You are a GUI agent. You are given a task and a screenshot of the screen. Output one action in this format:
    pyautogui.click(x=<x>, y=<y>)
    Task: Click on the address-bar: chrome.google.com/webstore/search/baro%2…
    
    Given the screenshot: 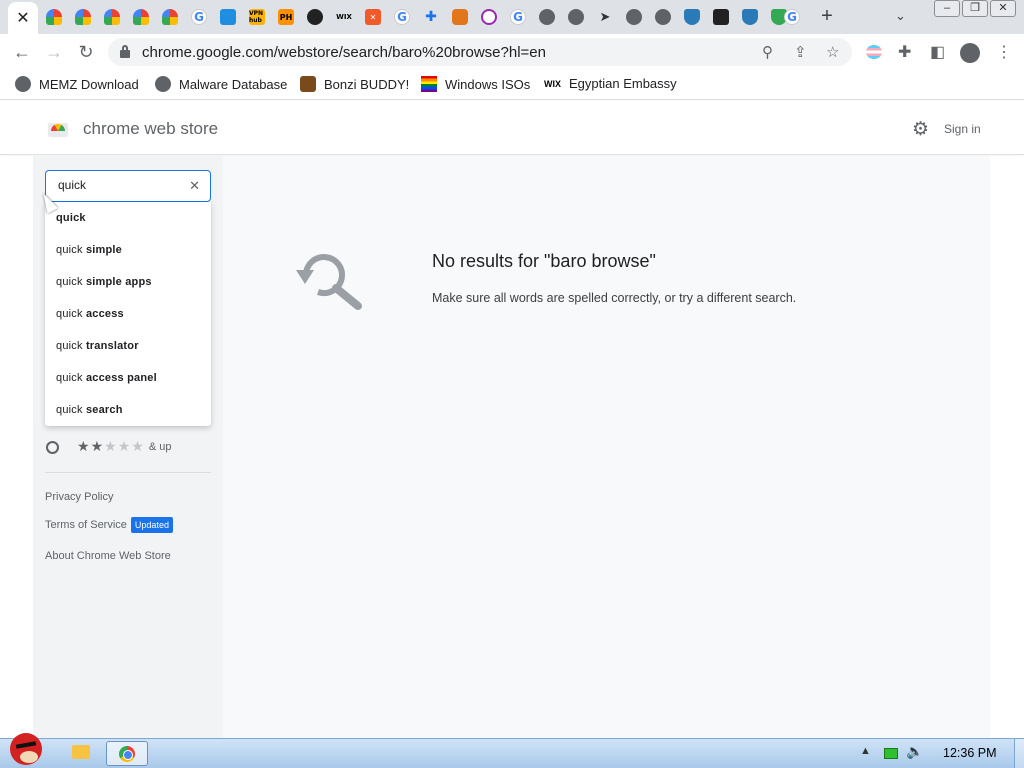 What is the action you would take?
    pyautogui.click(x=480, y=52)
    